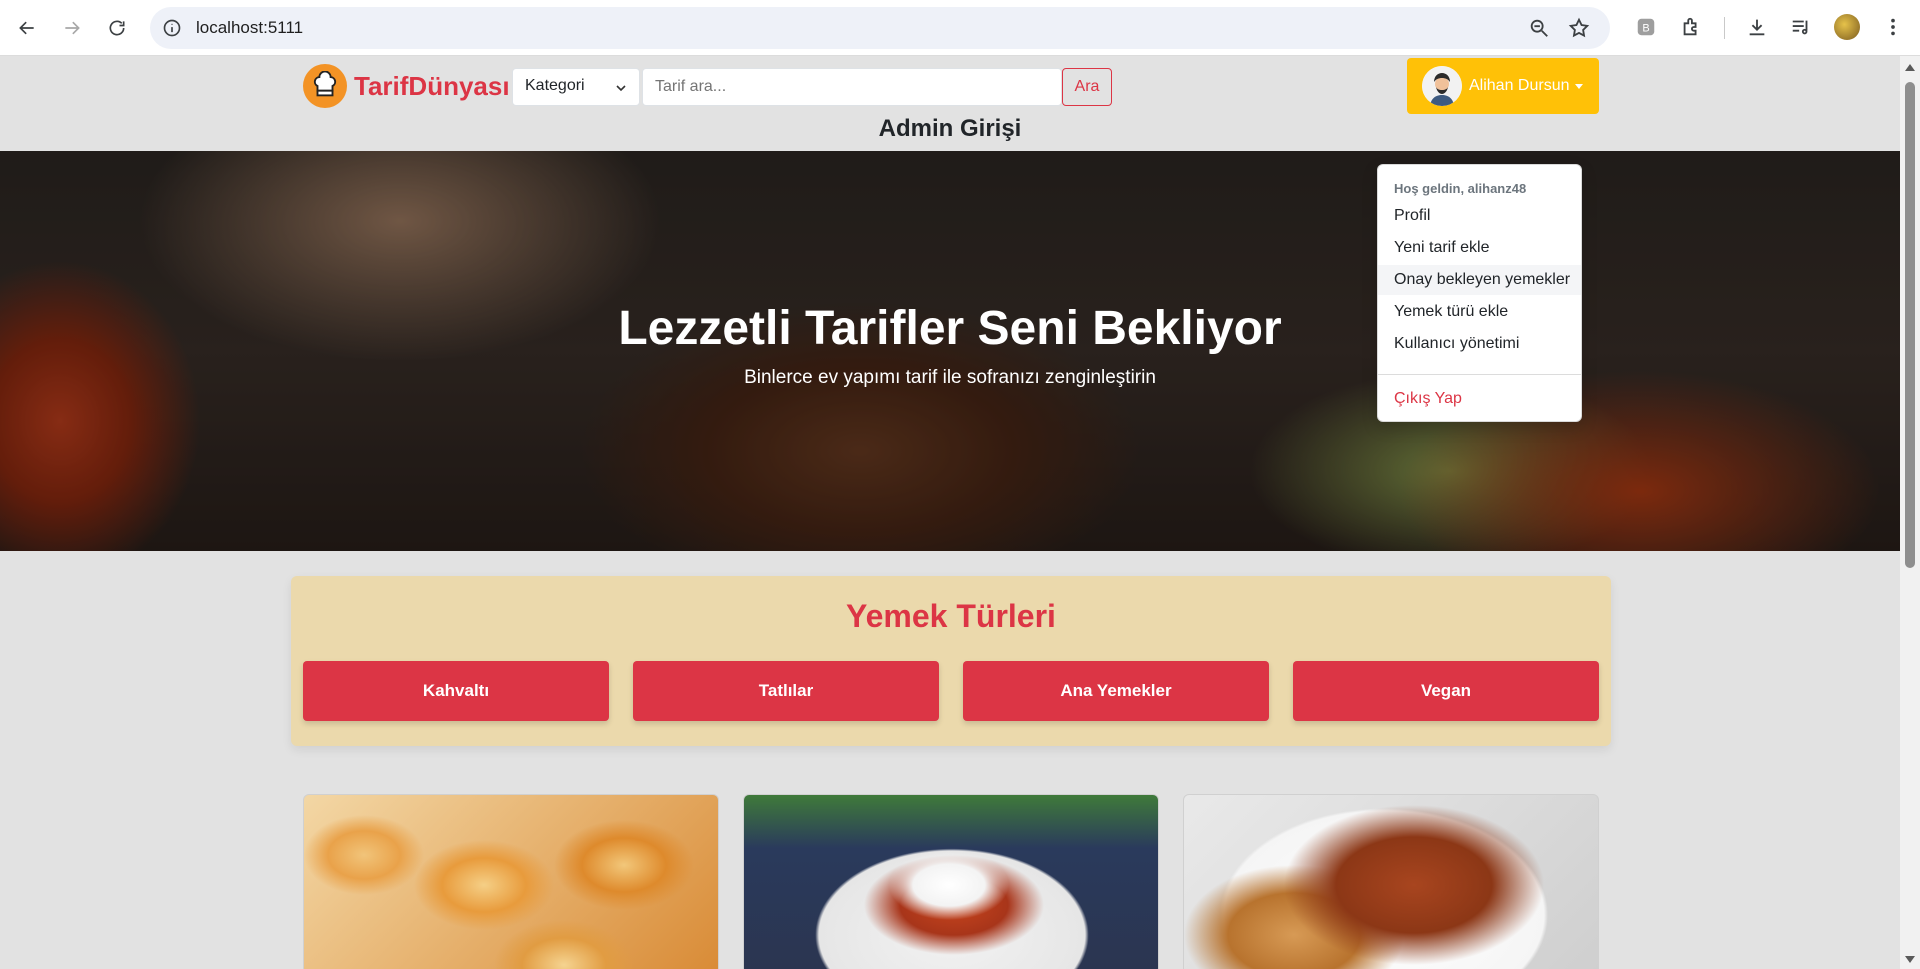 The height and width of the screenshot is (969, 1920). What do you see at coordinates (27, 28) in the screenshot?
I see `back-icon` at bounding box center [27, 28].